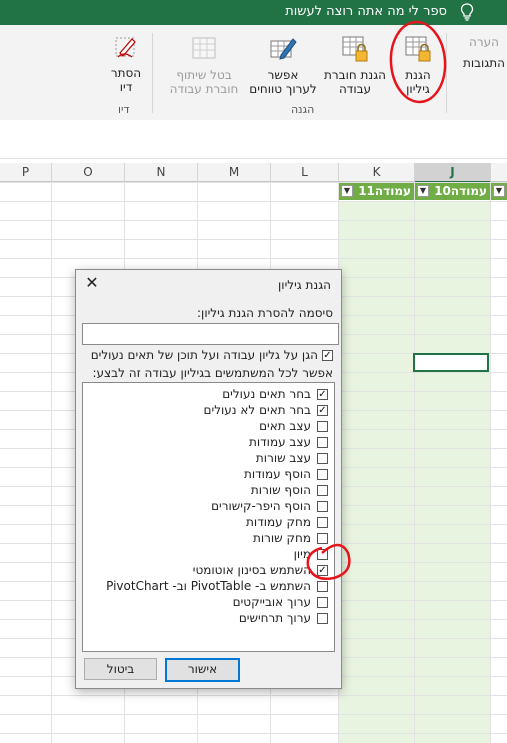  I want to click on option-label: הוסף שורות, so click(280, 490).